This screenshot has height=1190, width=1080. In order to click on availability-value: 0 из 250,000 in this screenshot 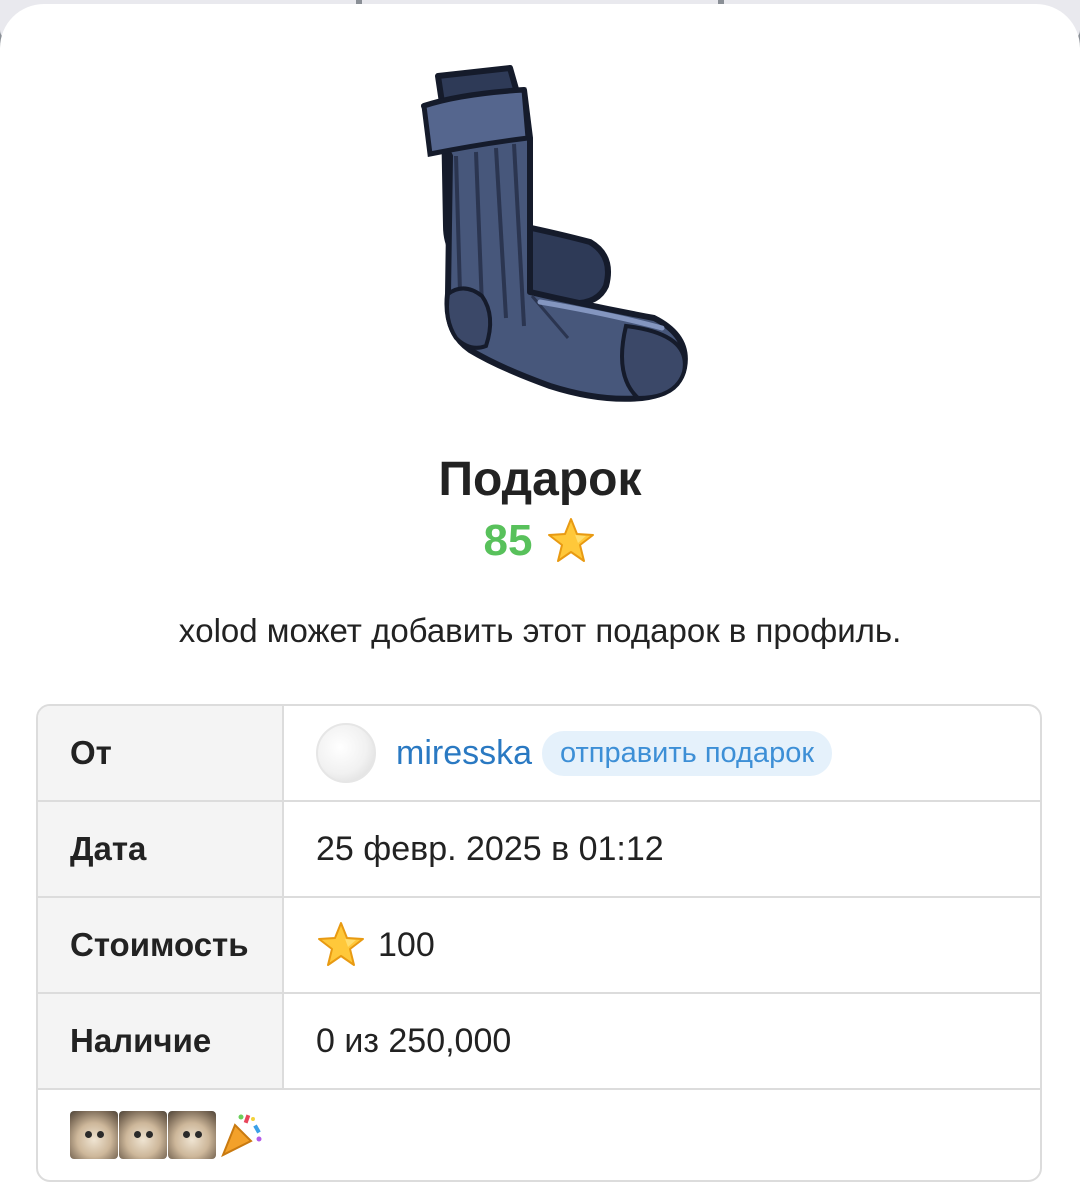, I will do `click(414, 1040)`.